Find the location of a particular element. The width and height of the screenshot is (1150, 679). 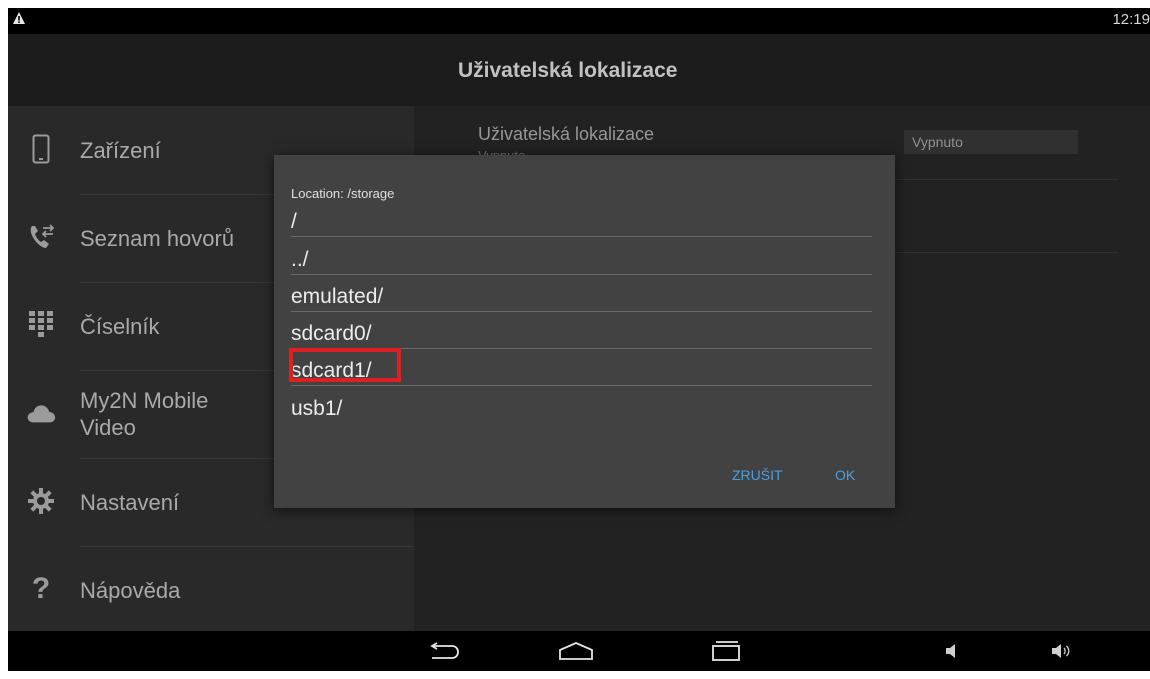

entry-label: ../ is located at coordinates (300, 259).